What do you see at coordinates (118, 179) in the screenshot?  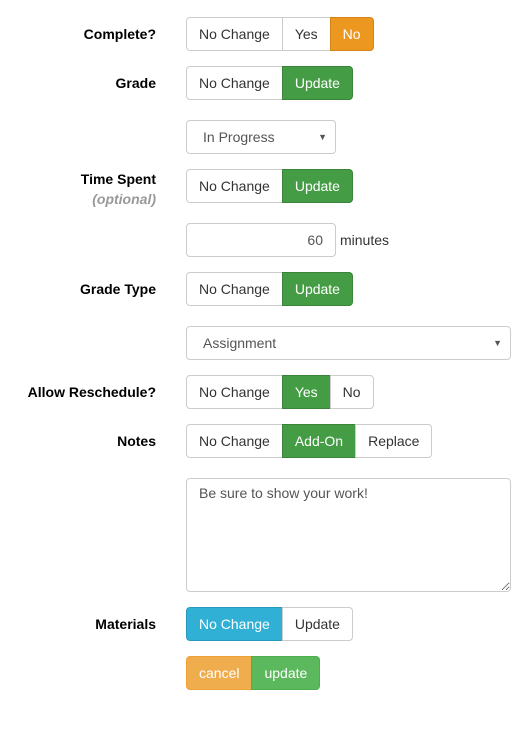 I see `time-spent-label-text: Time Spent` at bounding box center [118, 179].